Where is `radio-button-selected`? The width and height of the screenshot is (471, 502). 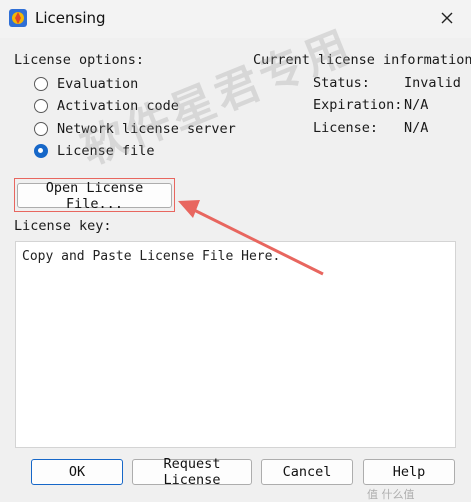 radio-button-selected is located at coordinates (41, 151).